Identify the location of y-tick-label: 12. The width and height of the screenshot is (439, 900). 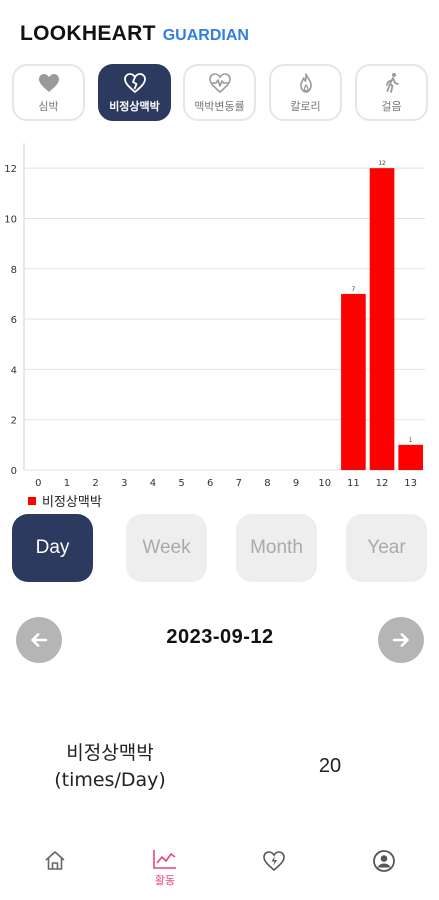
(10, 169).